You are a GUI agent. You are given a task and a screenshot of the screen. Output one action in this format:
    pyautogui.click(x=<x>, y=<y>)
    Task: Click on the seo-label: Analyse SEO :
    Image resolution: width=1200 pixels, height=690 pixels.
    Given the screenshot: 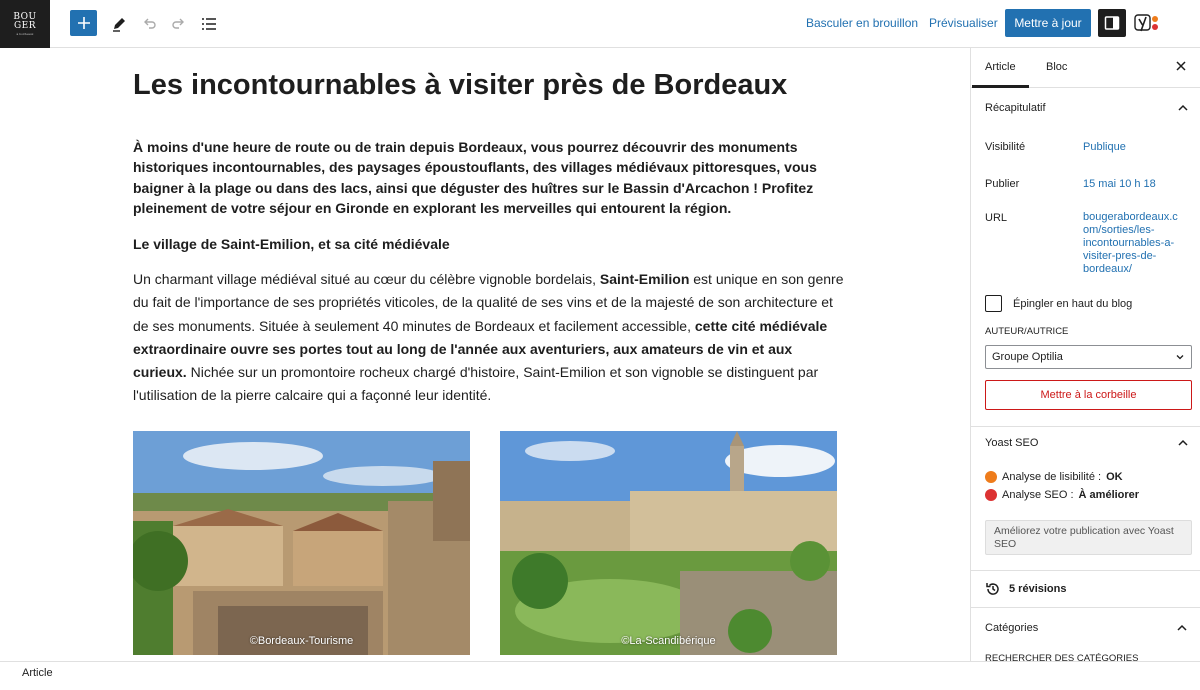 What is the action you would take?
    pyautogui.click(x=1038, y=495)
    